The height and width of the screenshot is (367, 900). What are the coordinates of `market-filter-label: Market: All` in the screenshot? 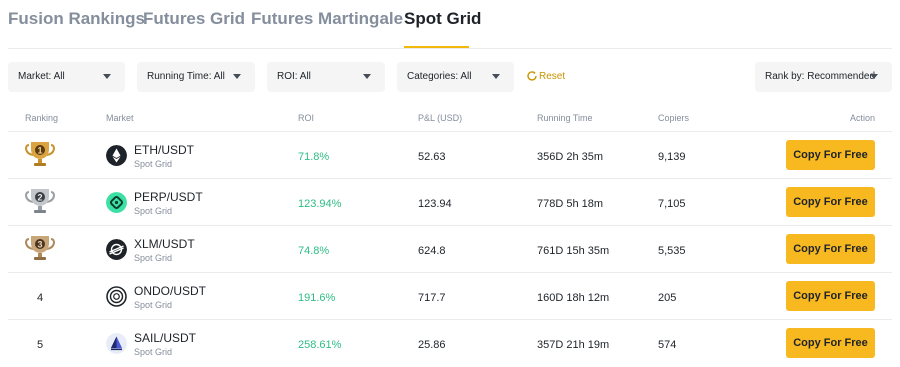 It's located at (41, 76).